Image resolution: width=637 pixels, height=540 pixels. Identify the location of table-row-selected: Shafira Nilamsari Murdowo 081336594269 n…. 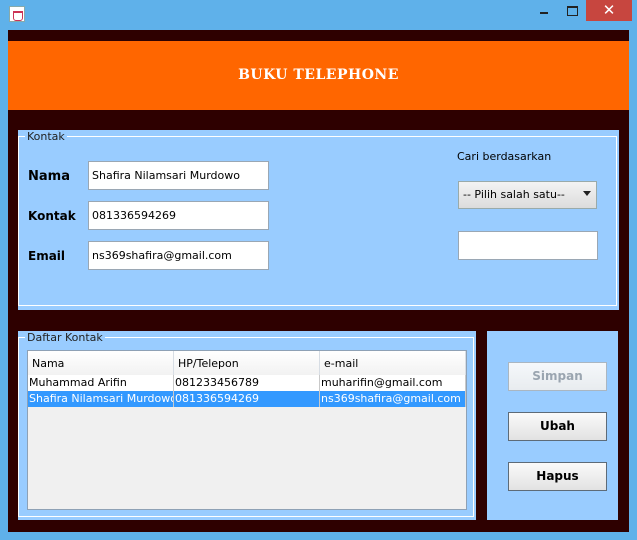
(247, 399).